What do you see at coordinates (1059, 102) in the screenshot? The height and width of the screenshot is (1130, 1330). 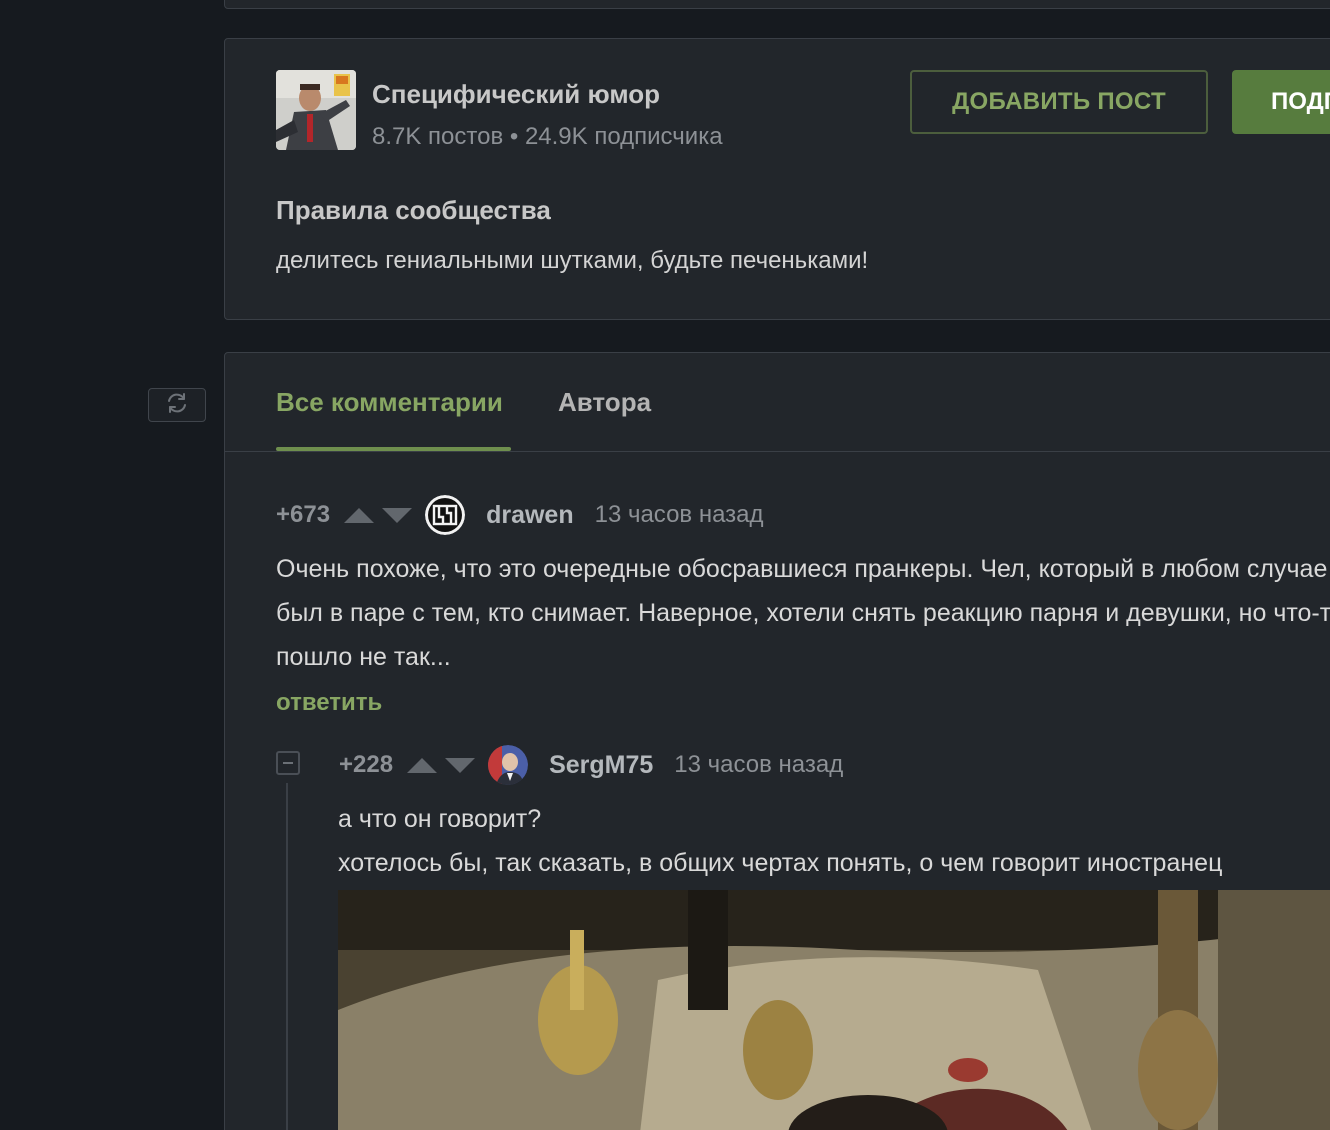 I see `add-post-button: ДОБАВИТЬ ПОСТ` at bounding box center [1059, 102].